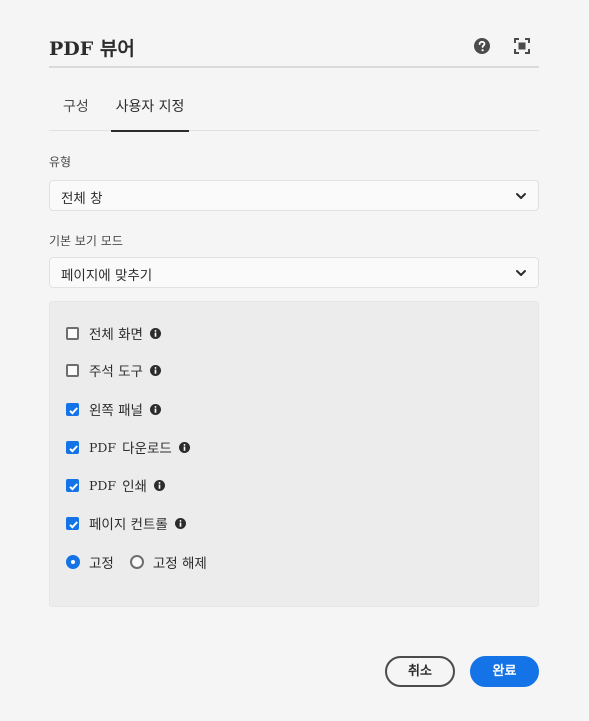  I want to click on dock-unfixed-radio, so click(136, 562).